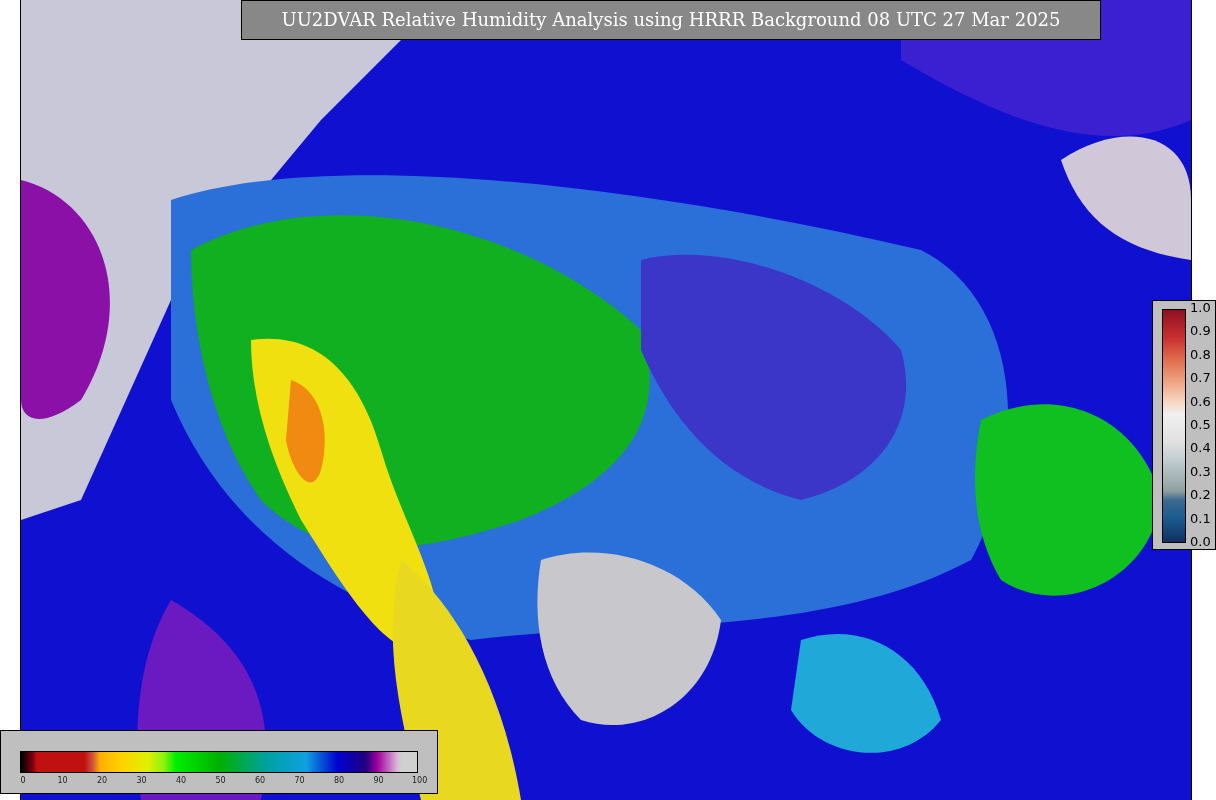  I want to click on tick-label: 0.3, so click(1200, 471).